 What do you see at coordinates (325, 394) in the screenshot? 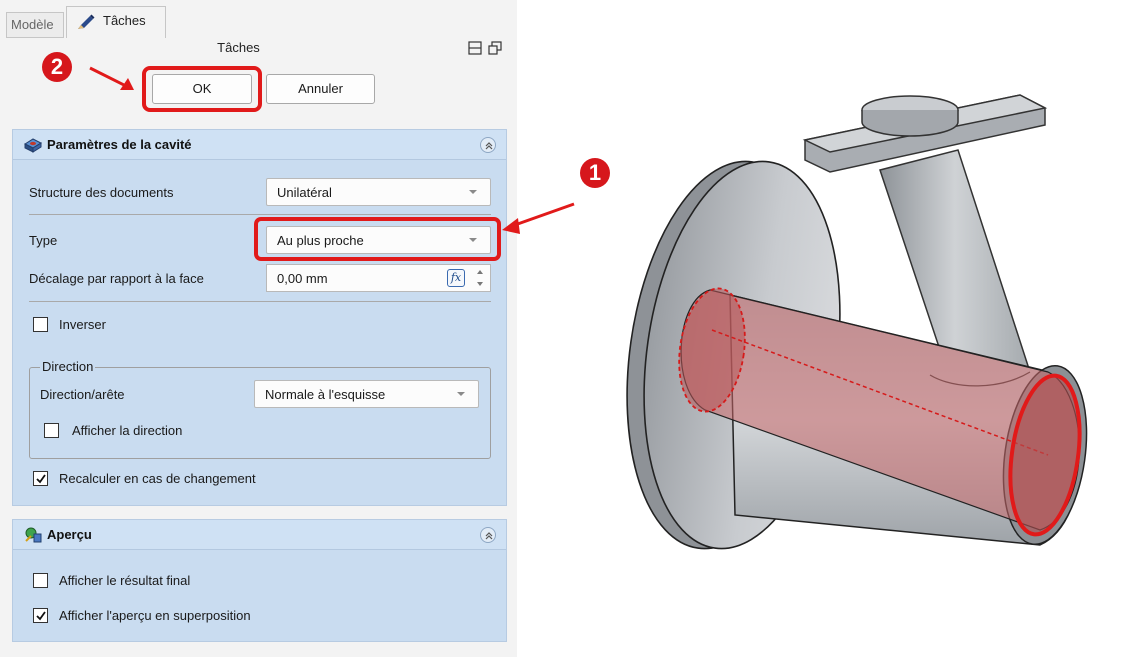
I see `direction-value: Normale à l'esquisse` at bounding box center [325, 394].